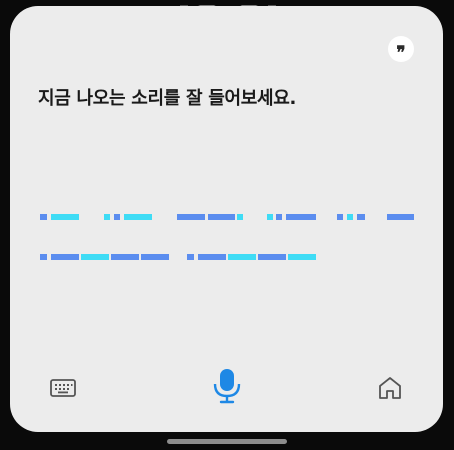 This screenshot has width=454, height=450. I want to click on bottom-toolbar, so click(226, 393).